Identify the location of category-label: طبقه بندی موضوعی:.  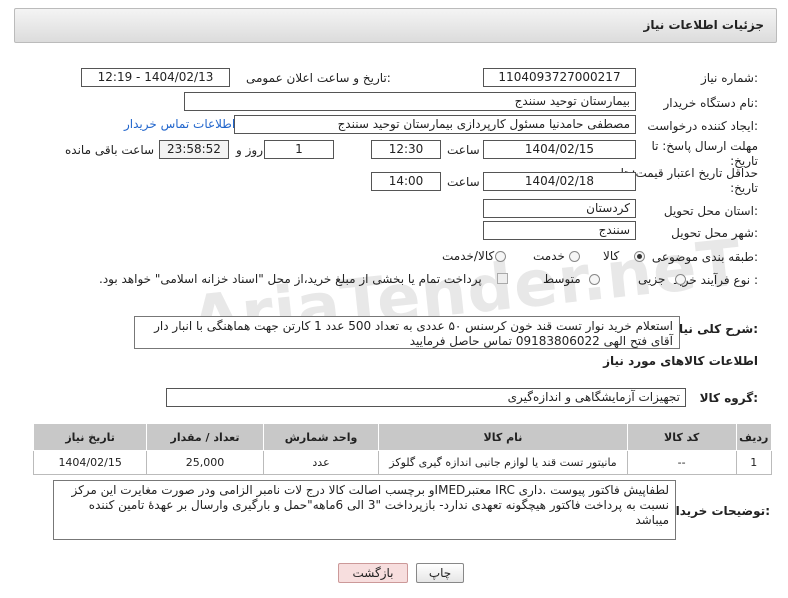
(704, 257).